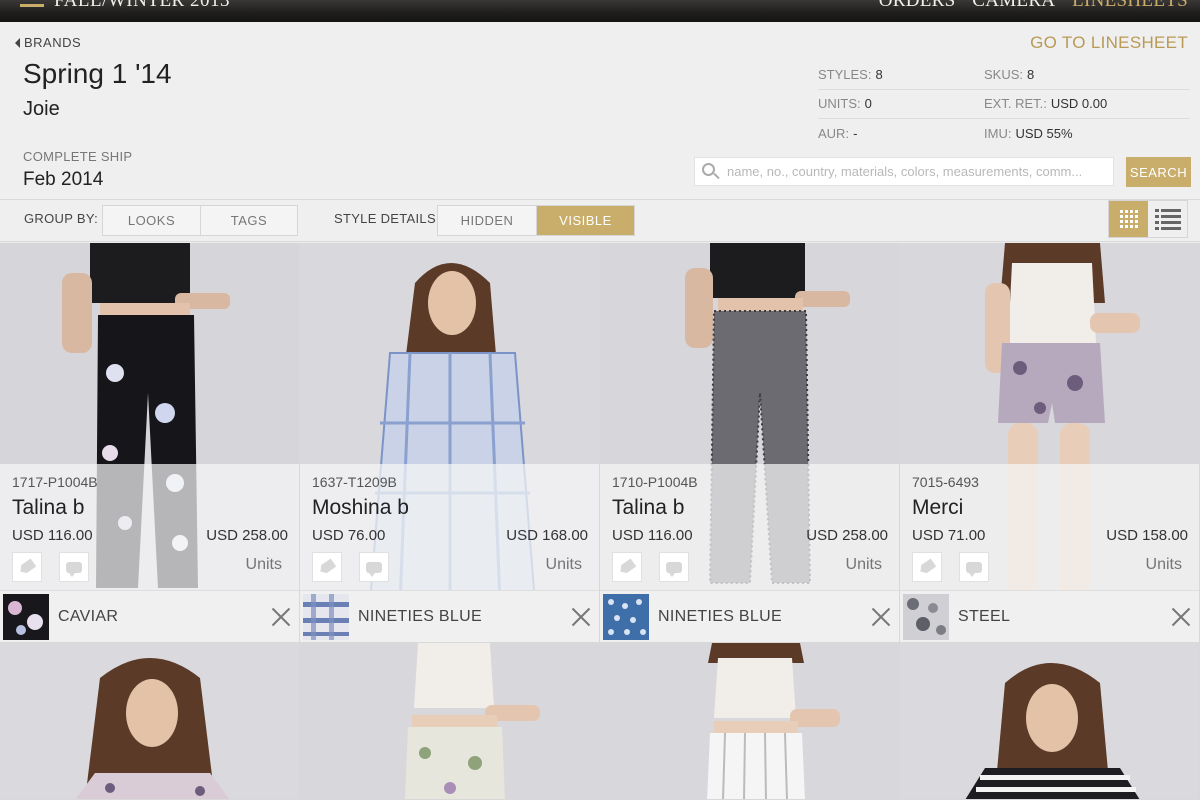  I want to click on product-name: Moshina b, so click(360, 507).